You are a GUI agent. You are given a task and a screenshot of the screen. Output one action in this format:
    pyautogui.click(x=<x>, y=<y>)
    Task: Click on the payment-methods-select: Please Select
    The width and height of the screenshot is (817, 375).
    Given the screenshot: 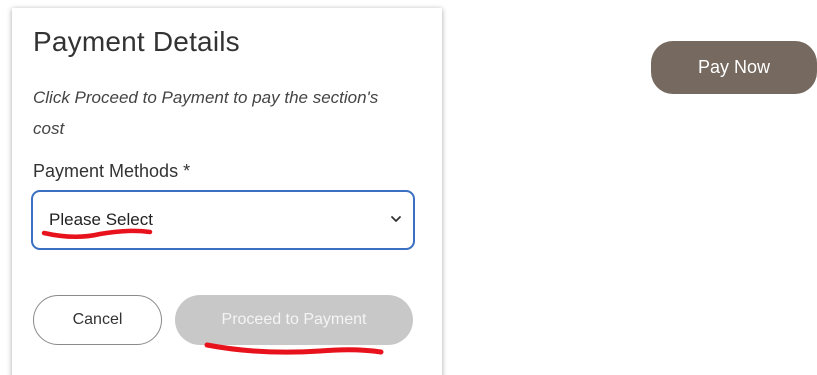 What is the action you would take?
    pyautogui.click(x=223, y=220)
    